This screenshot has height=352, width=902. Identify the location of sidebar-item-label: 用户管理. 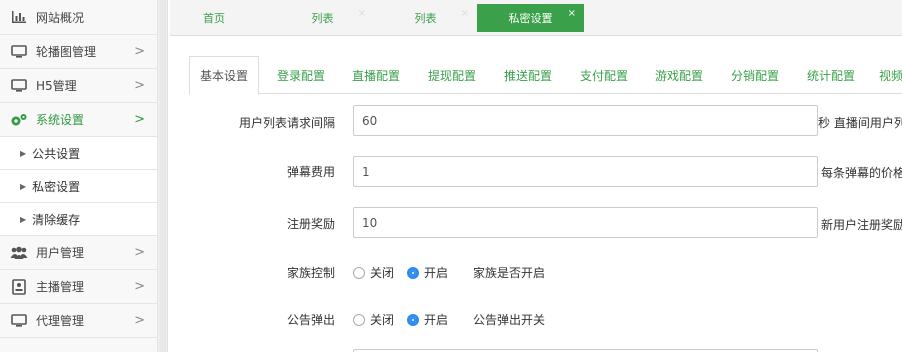
(60, 253).